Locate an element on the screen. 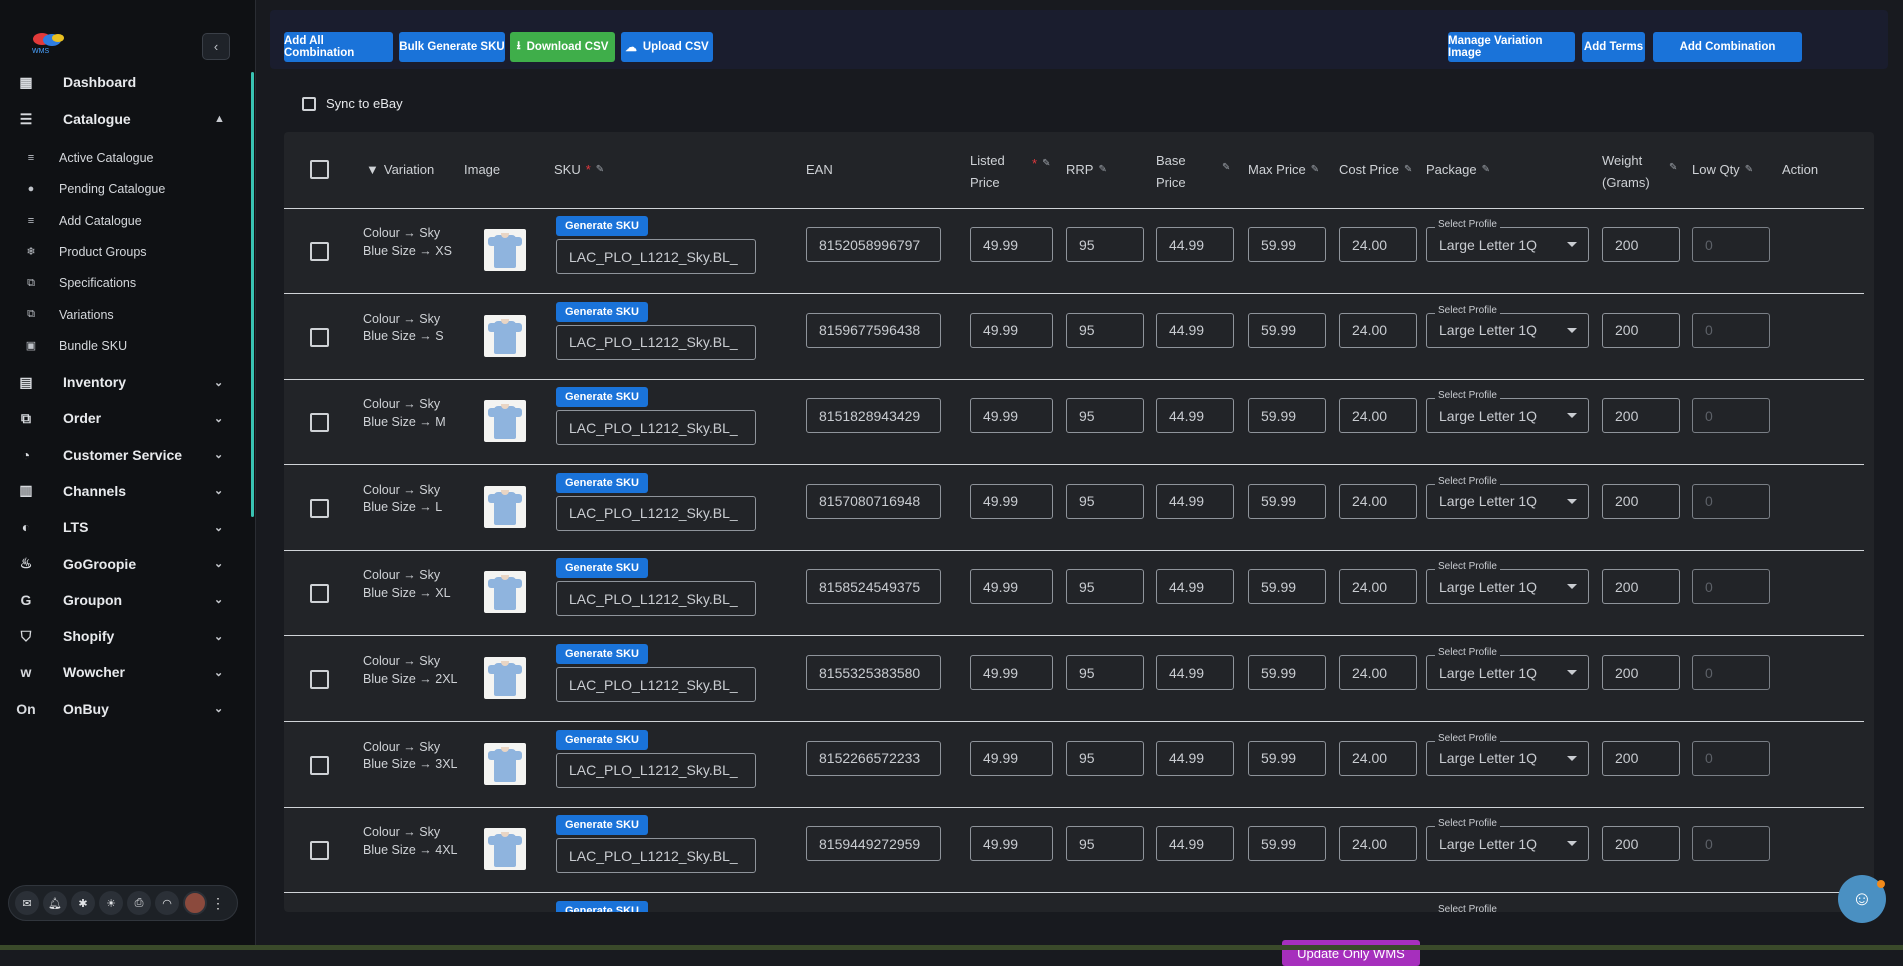  ean-input: 8159449272959 is located at coordinates (873, 843).